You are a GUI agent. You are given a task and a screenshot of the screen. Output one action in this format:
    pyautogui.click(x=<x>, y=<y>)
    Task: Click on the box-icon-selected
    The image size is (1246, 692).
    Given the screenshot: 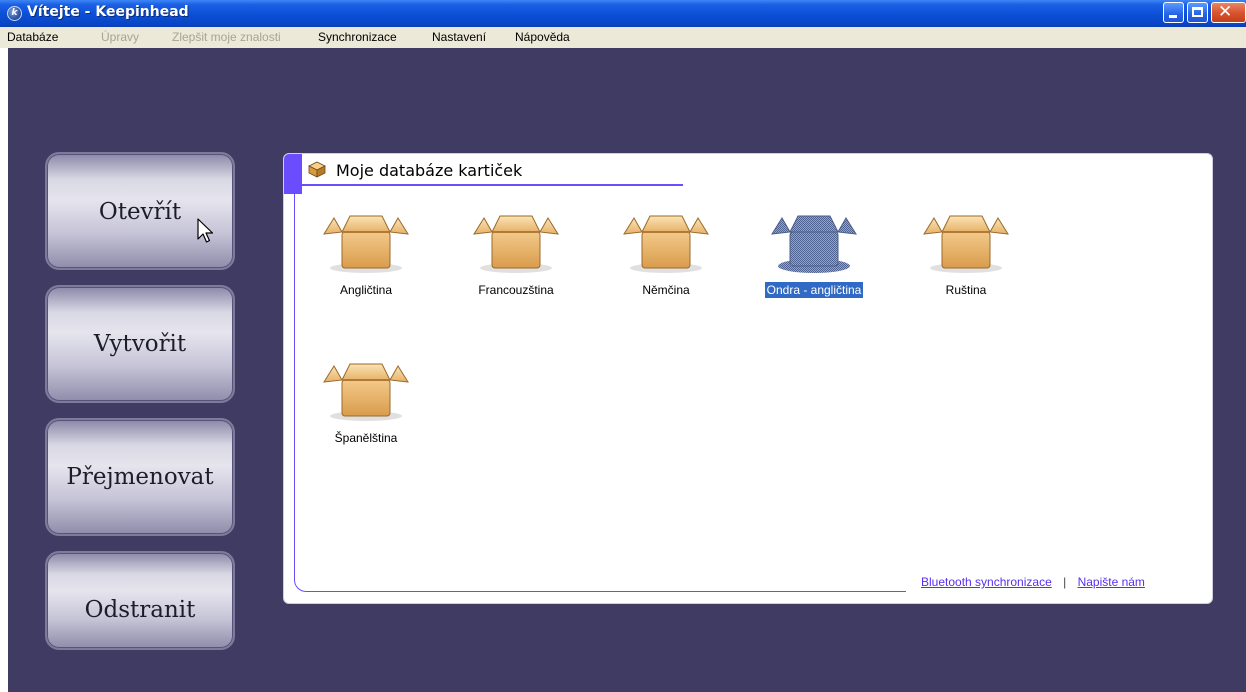 What is the action you would take?
    pyautogui.click(x=814, y=244)
    